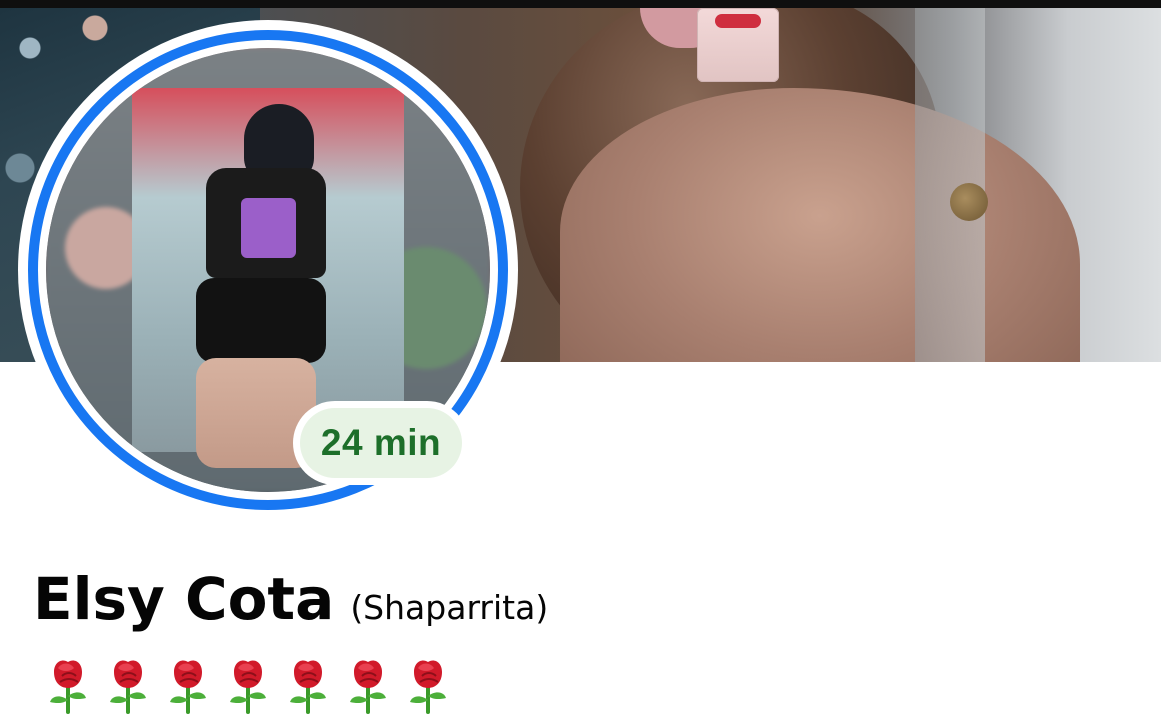 Image resolution: width=1161 pixels, height=722 pixels. I want to click on profile-alt-name: (Shaparrita), so click(449, 607).